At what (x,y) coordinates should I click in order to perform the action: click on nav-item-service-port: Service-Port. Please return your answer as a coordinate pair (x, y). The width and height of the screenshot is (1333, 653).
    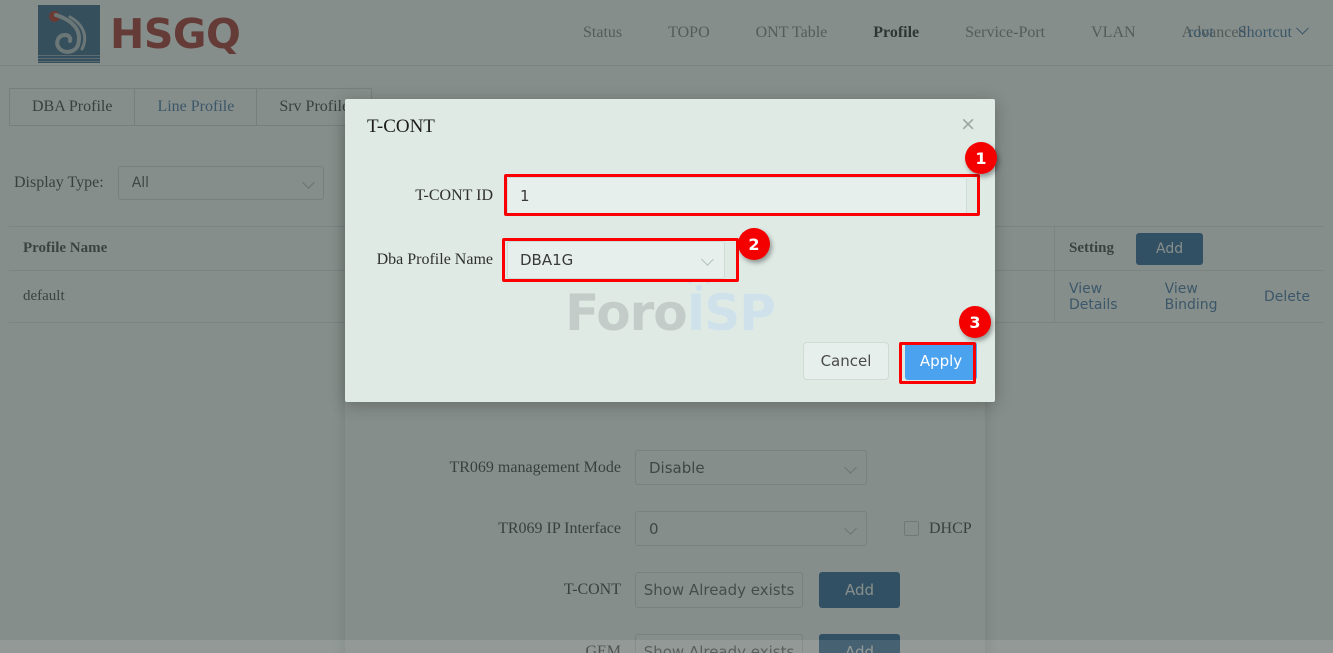
    Looking at the image, I should click on (1005, 33).